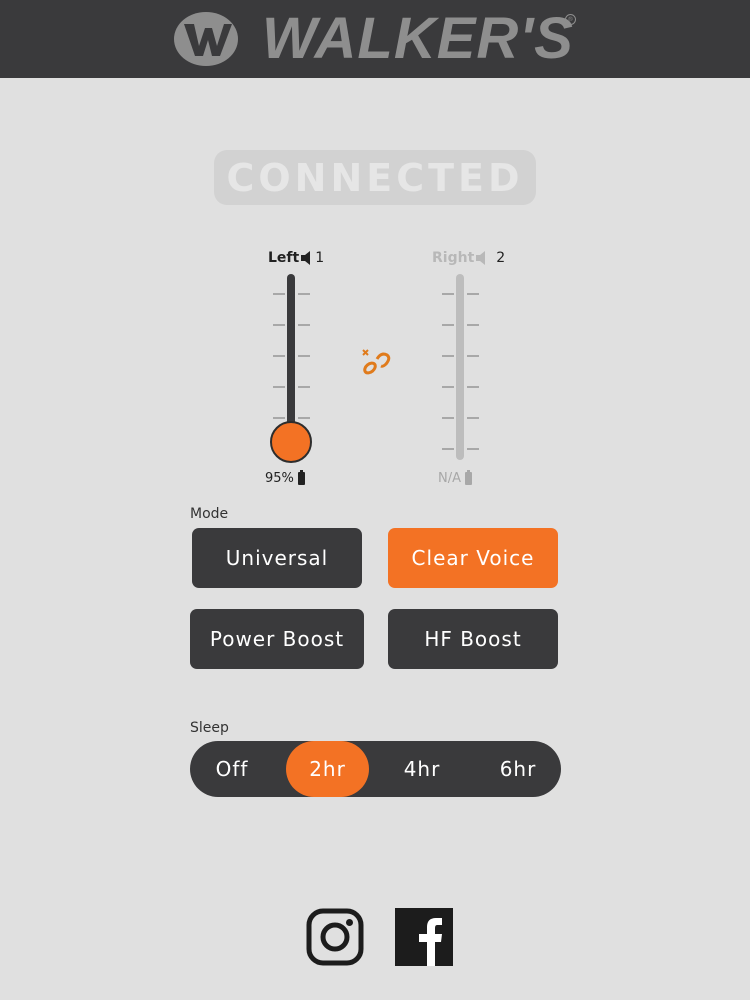 This screenshot has height=1000, width=750. I want to click on connection-status-badge: CONNECTED, so click(375, 177).